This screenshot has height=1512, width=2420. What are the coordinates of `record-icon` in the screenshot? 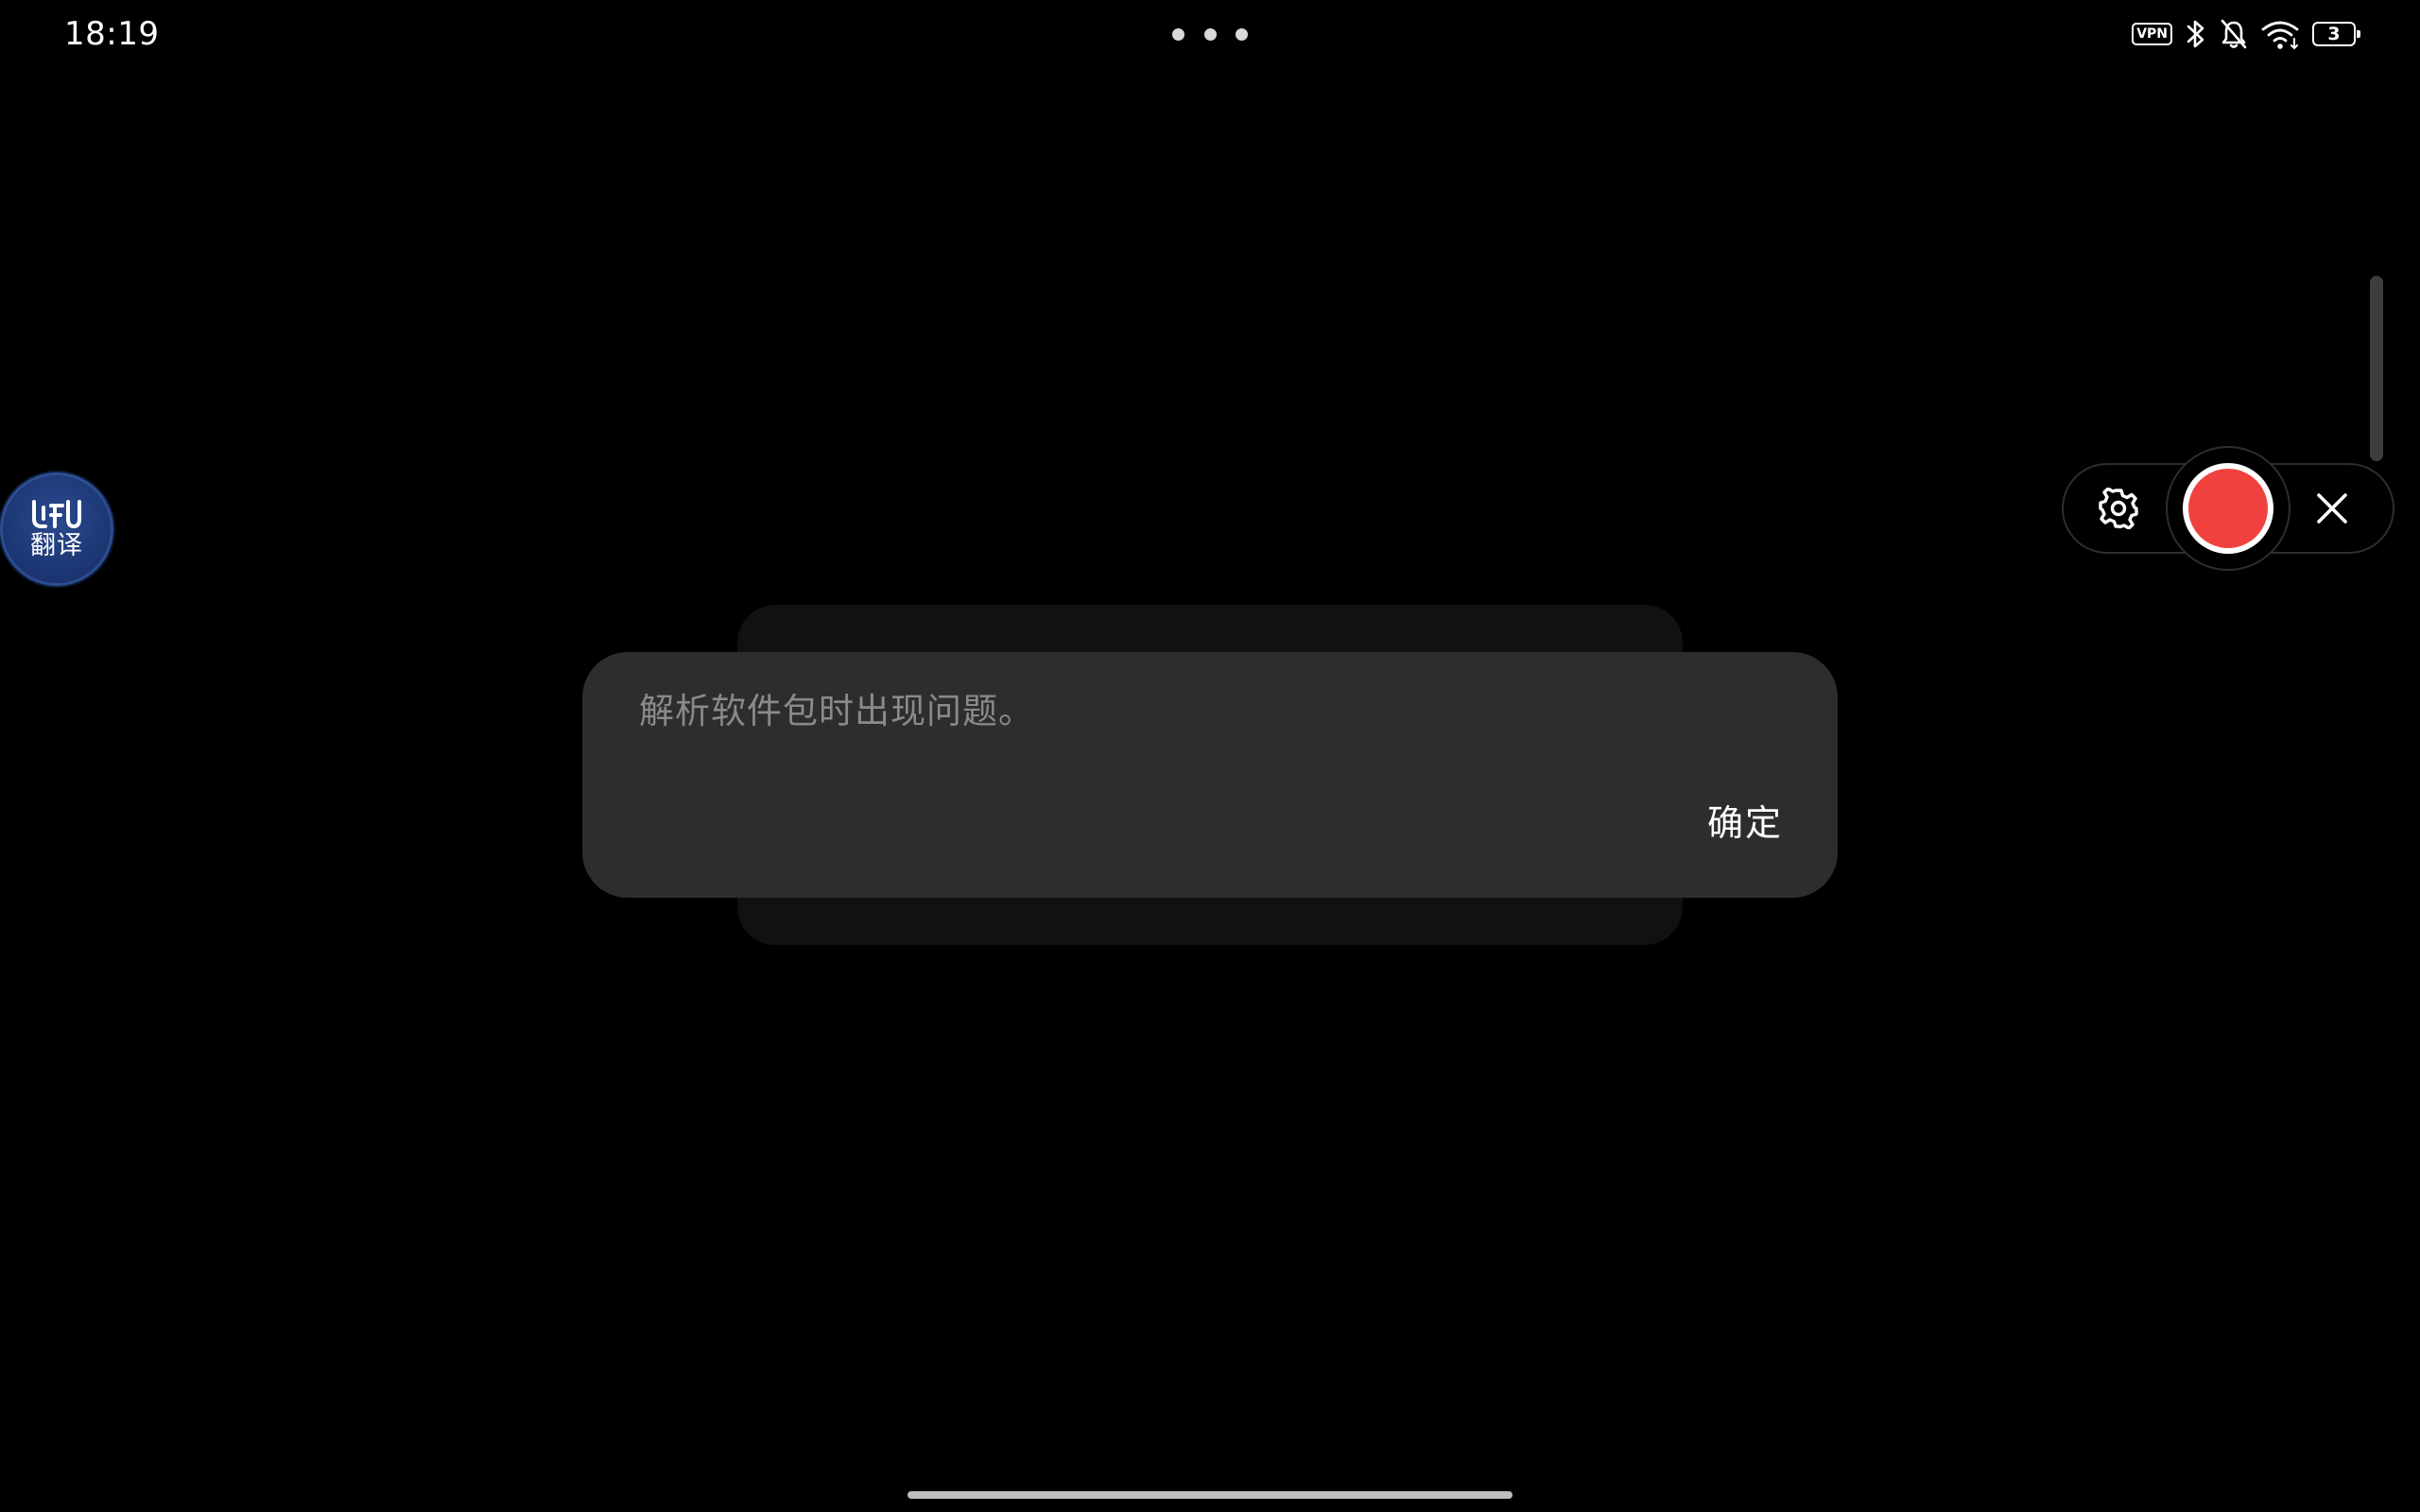 It's located at (2228, 508).